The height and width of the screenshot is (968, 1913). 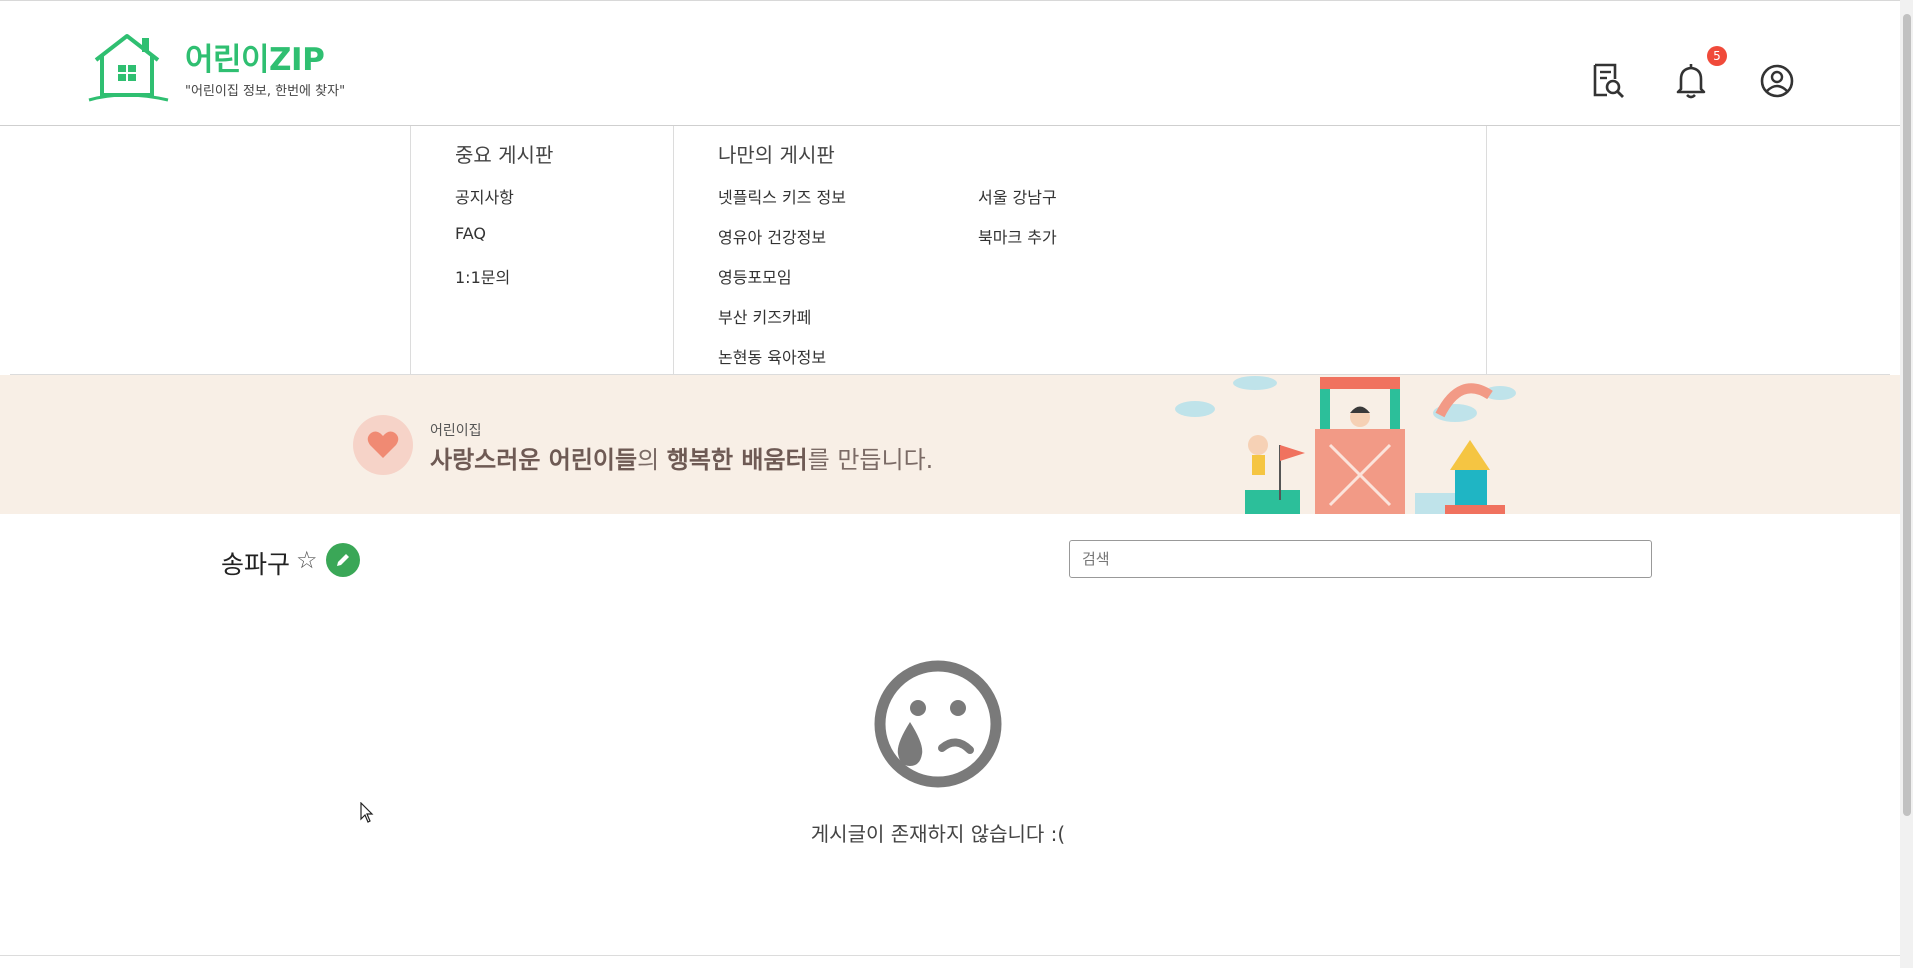 I want to click on notification-badge: 5, so click(x=1717, y=56).